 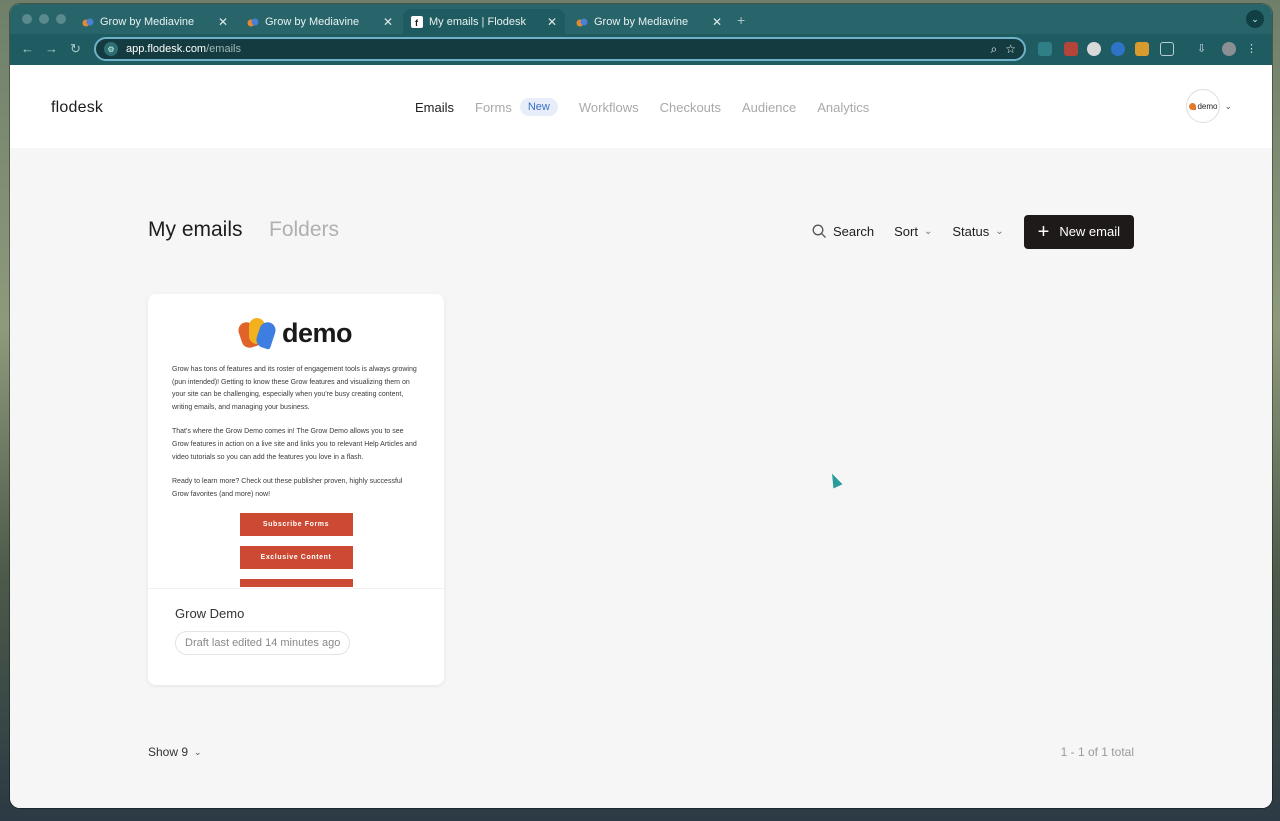 What do you see at coordinates (1097, 752) in the screenshot?
I see `pagination-count: 1 - 1 of 1 total` at bounding box center [1097, 752].